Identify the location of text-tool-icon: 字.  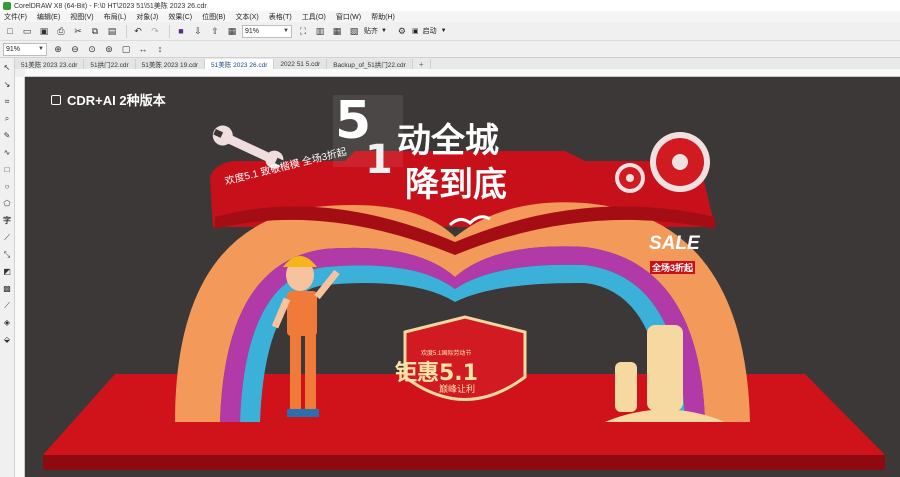
(7, 220).